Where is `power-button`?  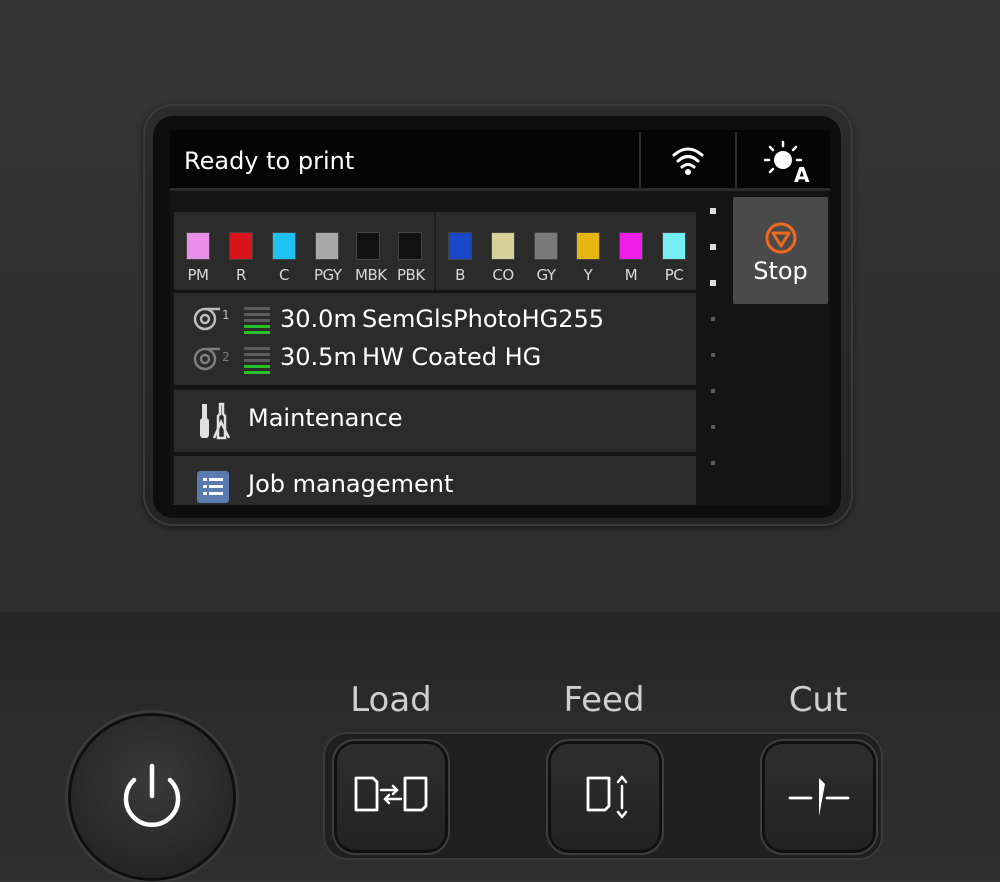
power-button is located at coordinates (152, 797).